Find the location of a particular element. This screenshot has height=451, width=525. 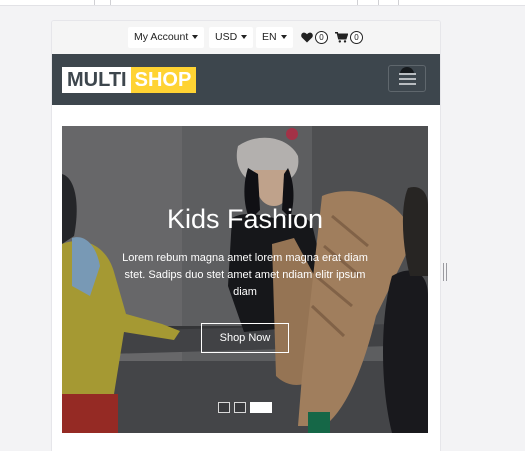

language-dropdown: EN is located at coordinates (274, 37).